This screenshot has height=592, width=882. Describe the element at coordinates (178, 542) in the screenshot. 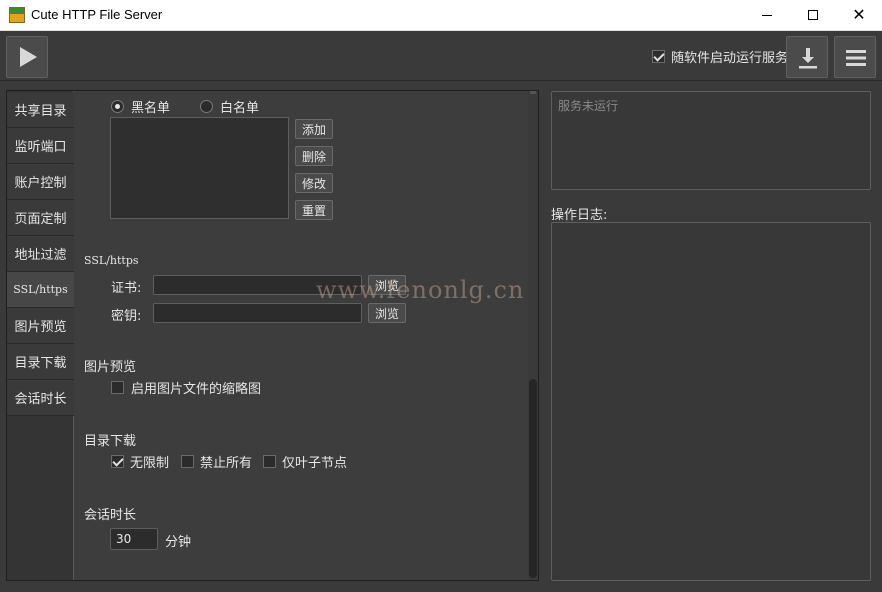

I see `session-unit-label: 分钟` at that location.